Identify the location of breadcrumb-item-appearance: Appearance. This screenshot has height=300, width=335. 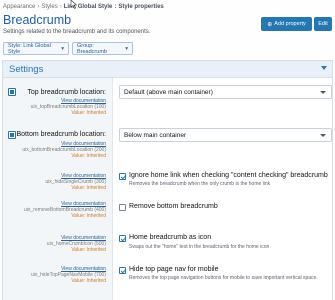
(19, 7).